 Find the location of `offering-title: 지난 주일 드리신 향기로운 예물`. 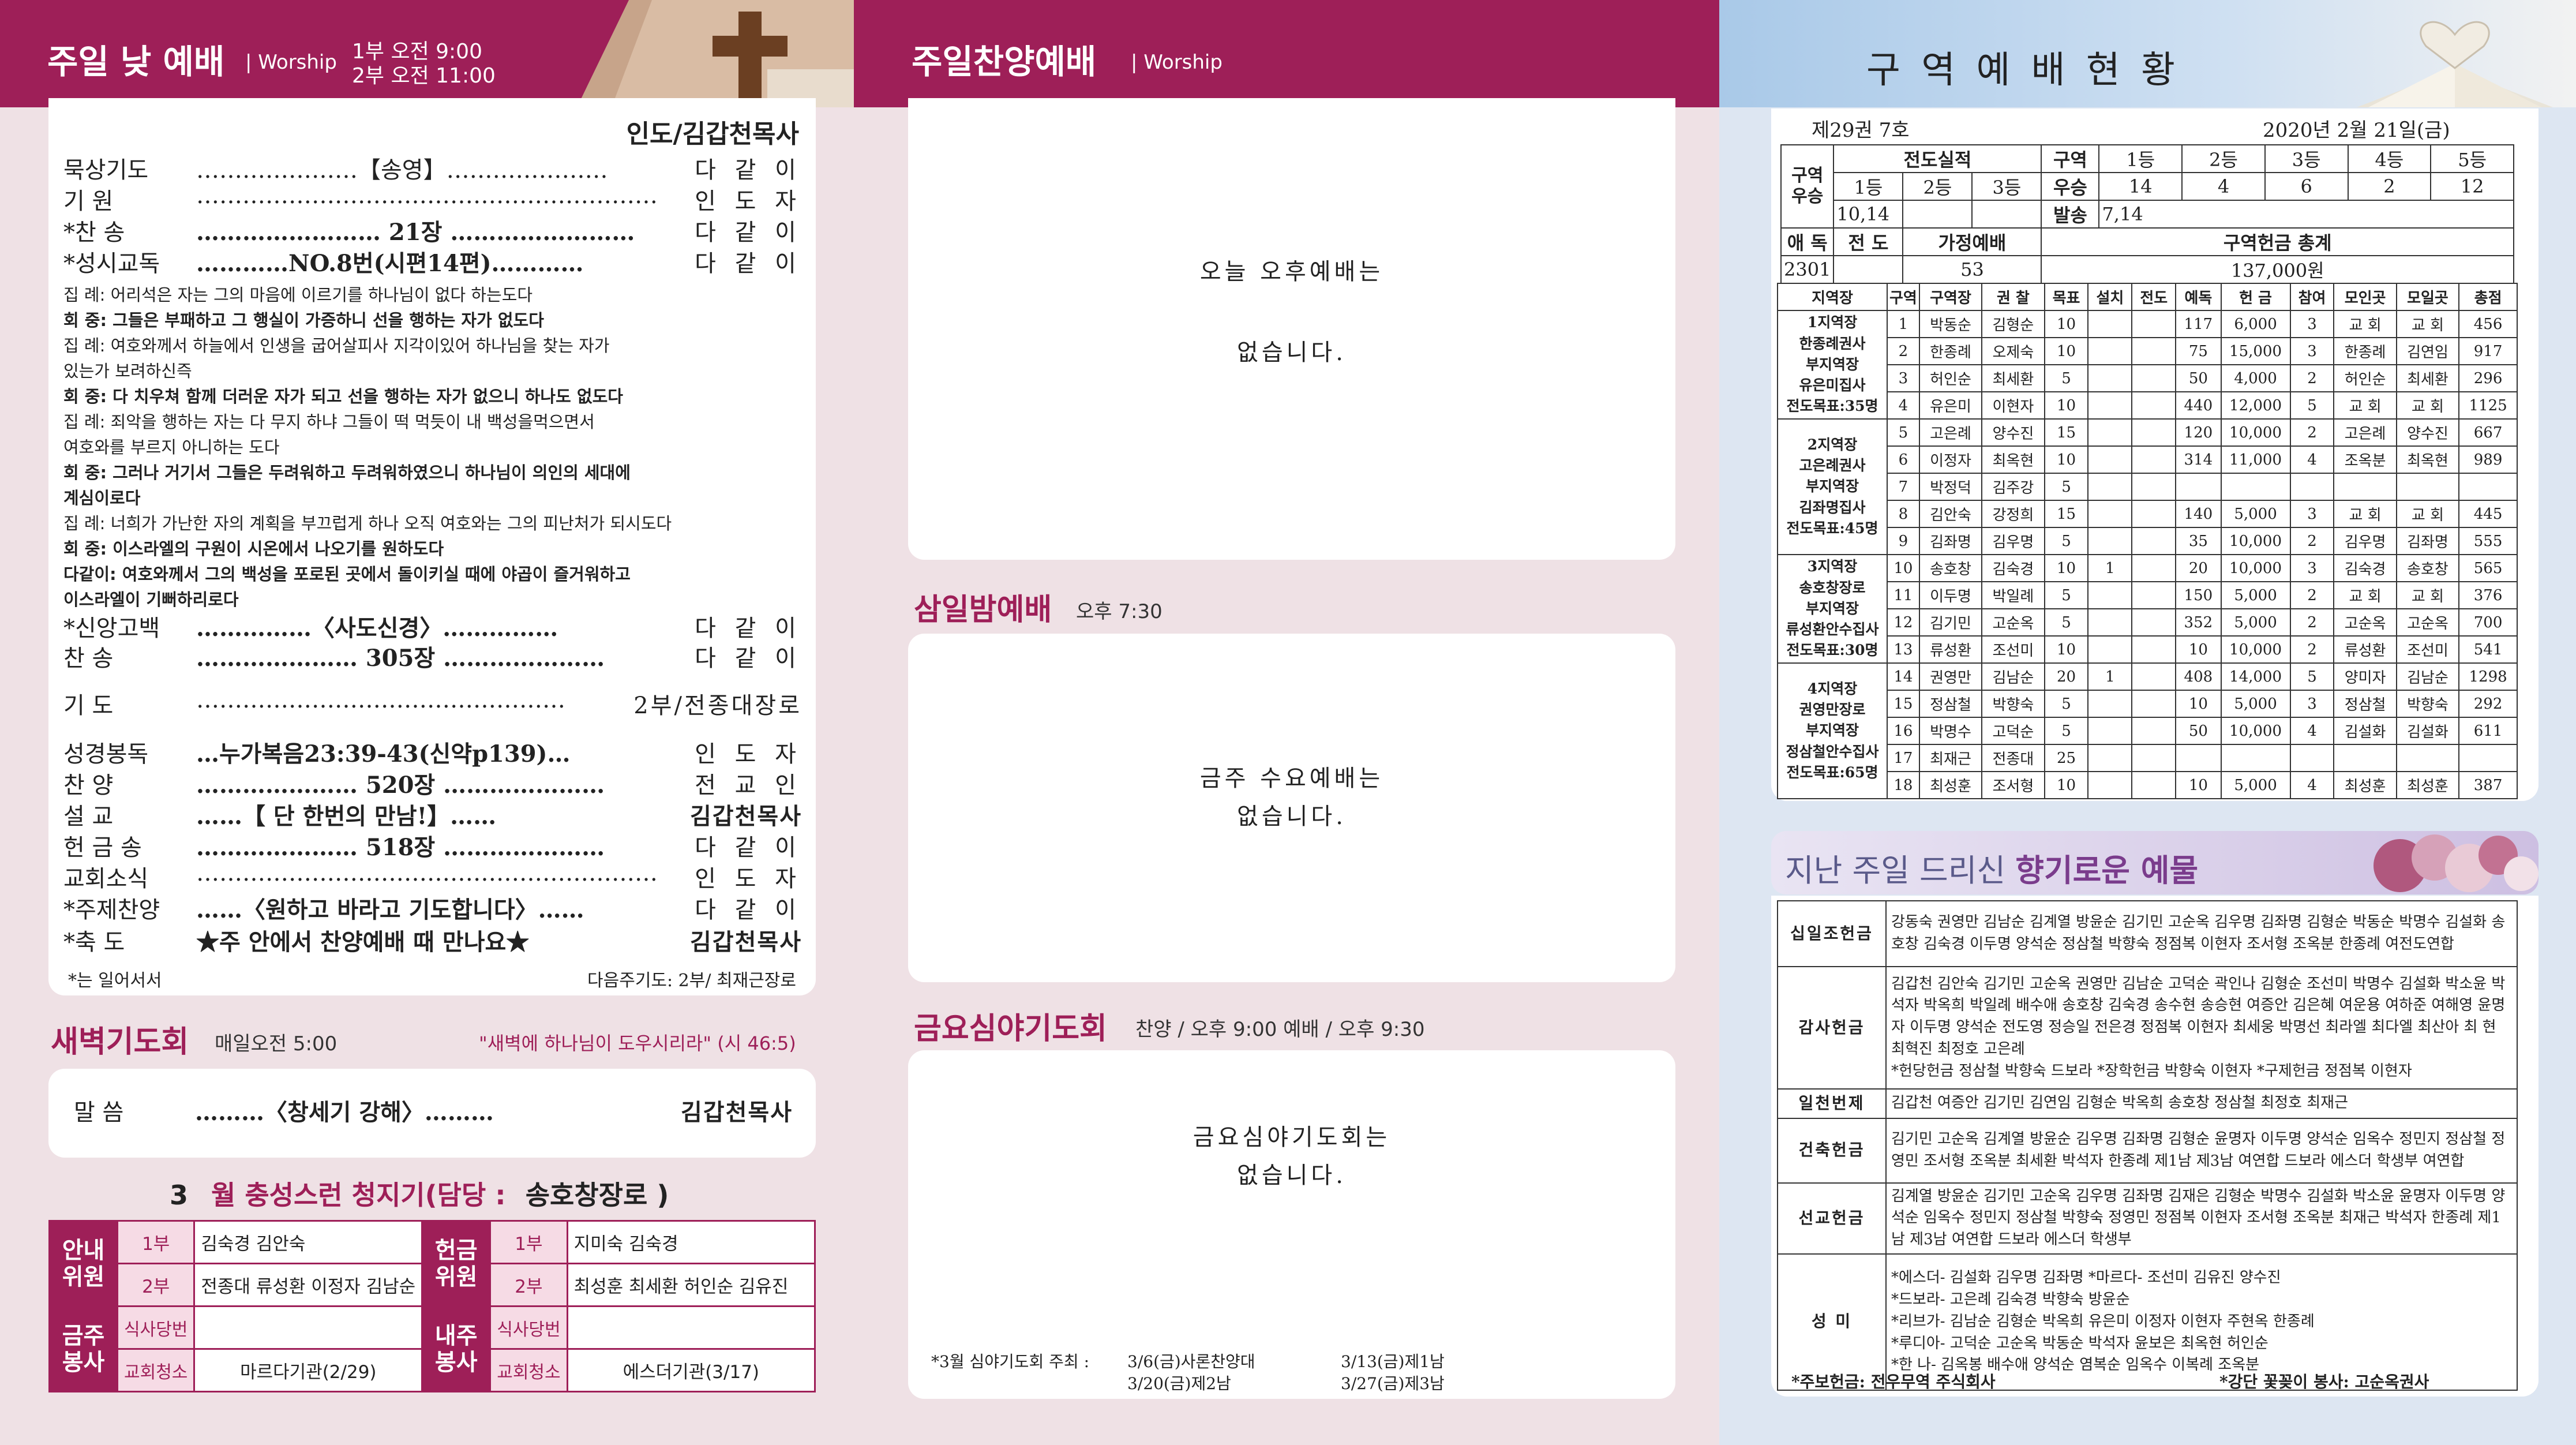

offering-title: 지난 주일 드리신 향기로운 예물 is located at coordinates (2154, 863).